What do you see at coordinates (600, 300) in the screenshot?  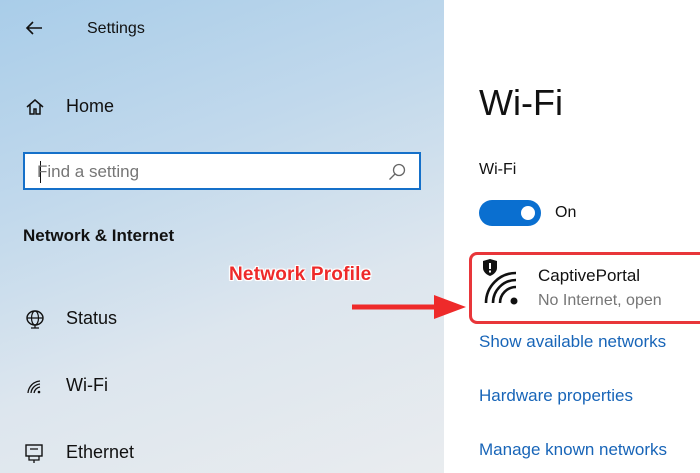 I see `network-status: No Internet, open` at bounding box center [600, 300].